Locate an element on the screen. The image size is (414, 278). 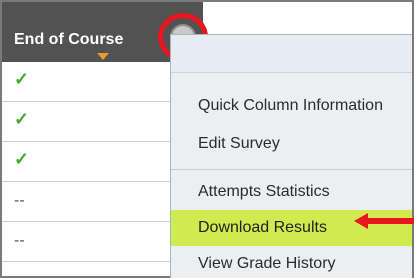
menu-header-blank is located at coordinates (291, 54).